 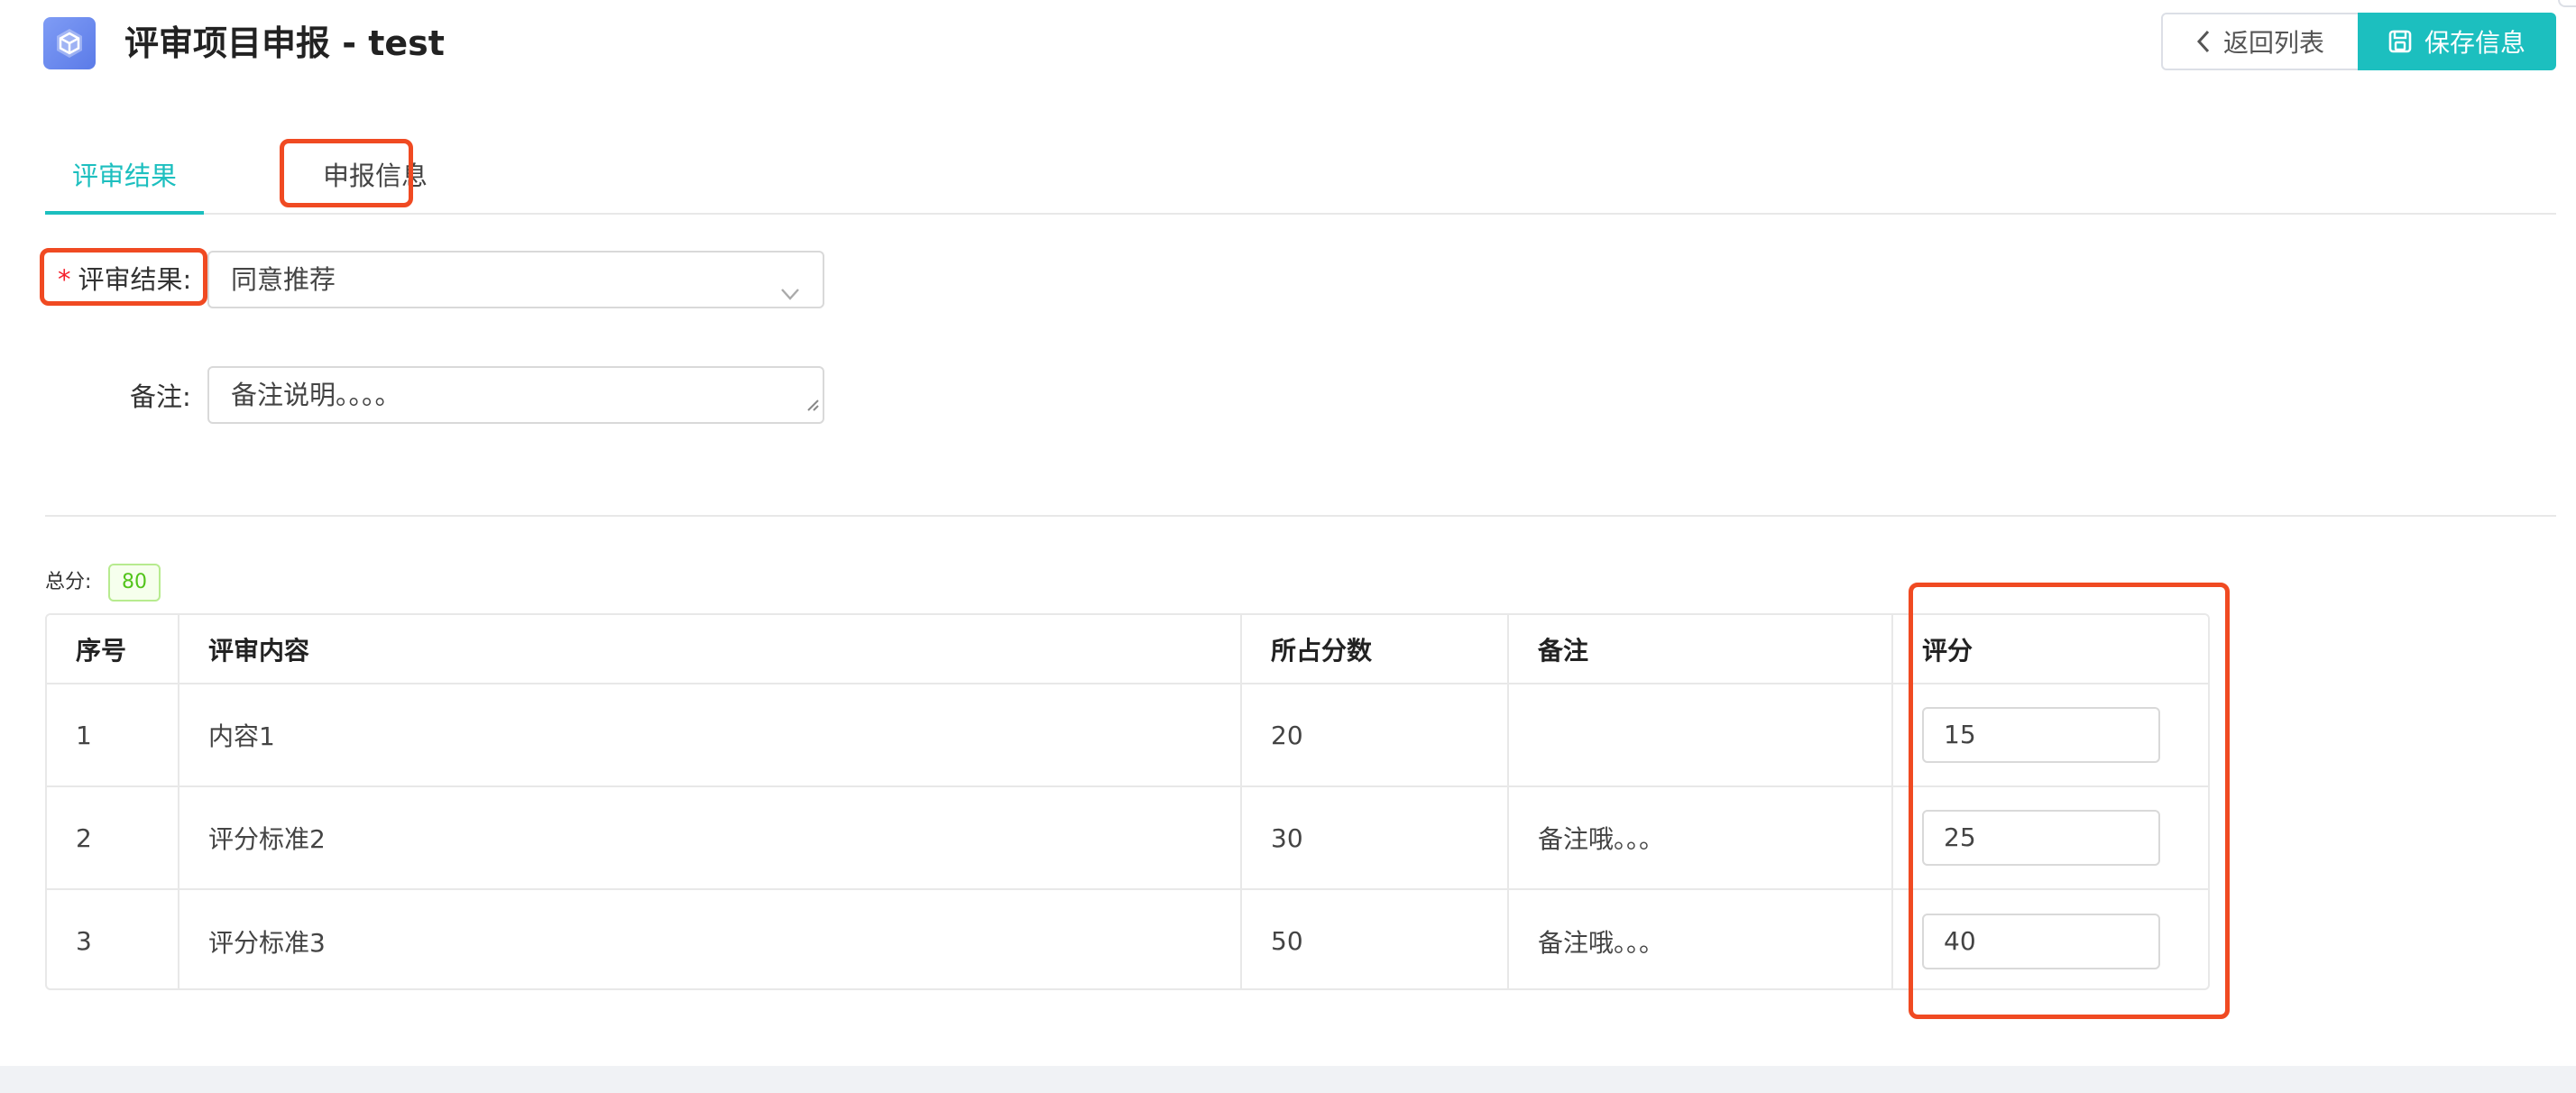 What do you see at coordinates (1375, 735) in the screenshot?
I see `cell-weight: 20` at bounding box center [1375, 735].